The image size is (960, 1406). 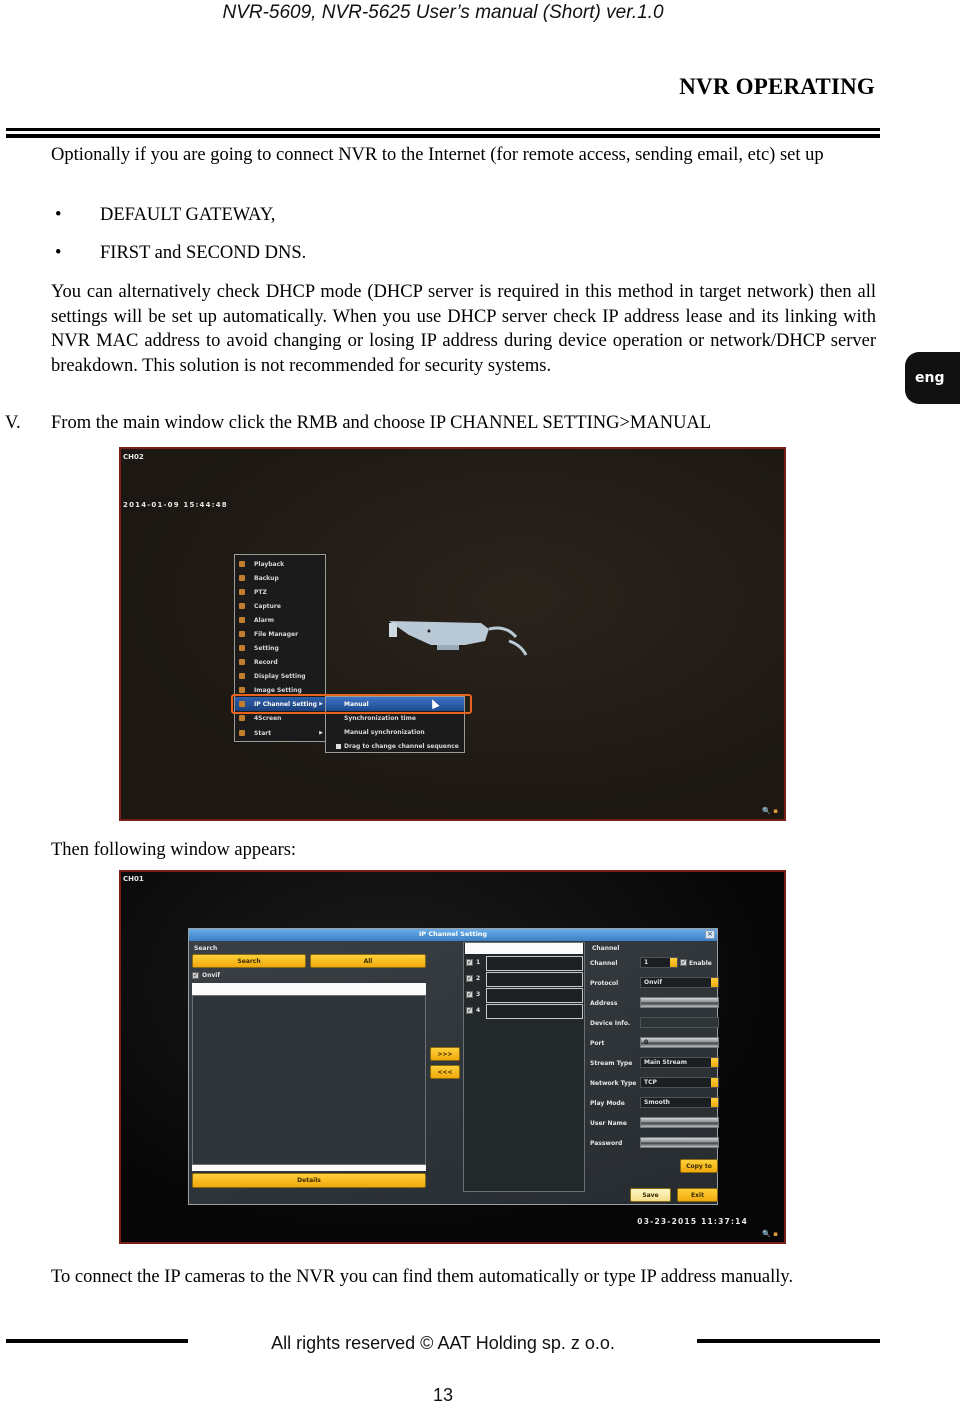 What do you see at coordinates (697, 1195) in the screenshot?
I see `exit-button: Exit` at bounding box center [697, 1195].